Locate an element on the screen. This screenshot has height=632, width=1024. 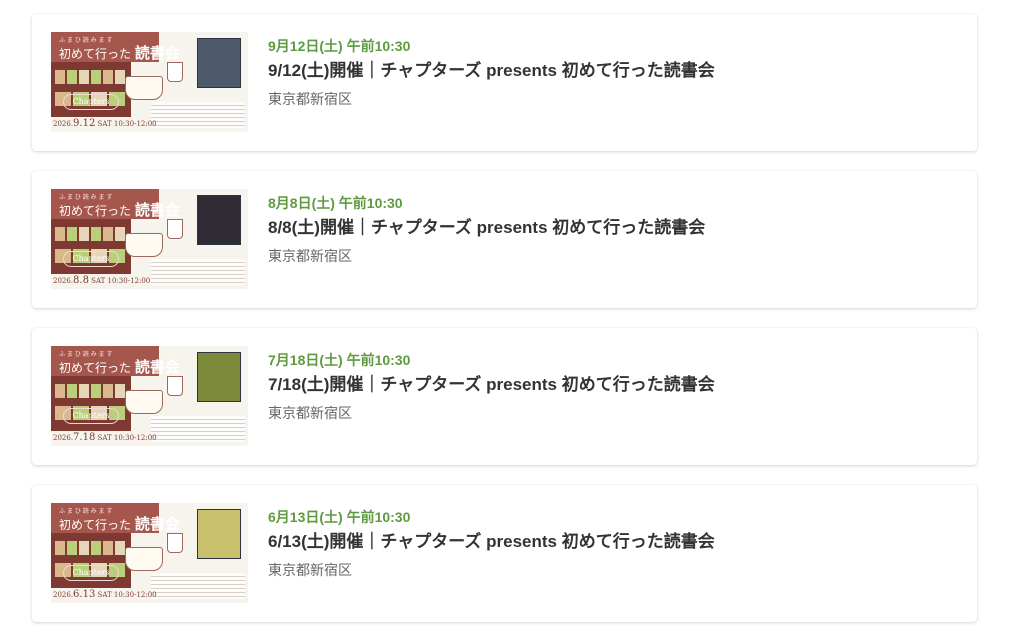
event-title: 7/18(土)開催｜チャプターズ presents 初めて行った読書会 is located at coordinates (491, 385).